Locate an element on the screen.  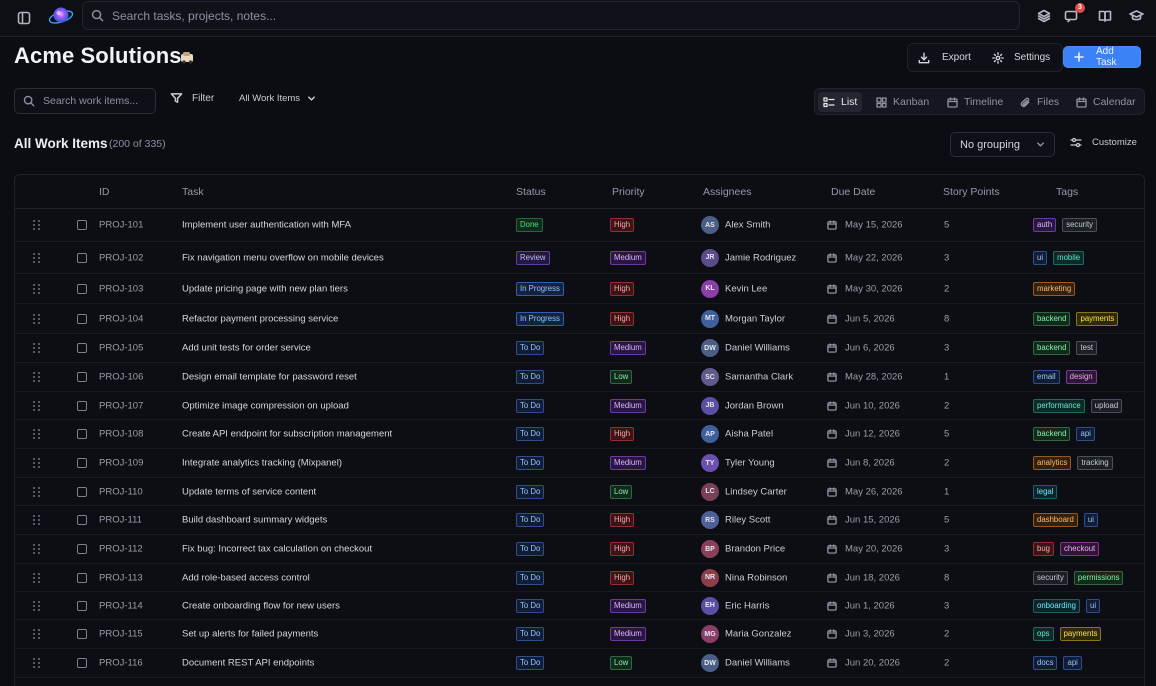
tab-timeline: Timeline is located at coordinates (975, 102).